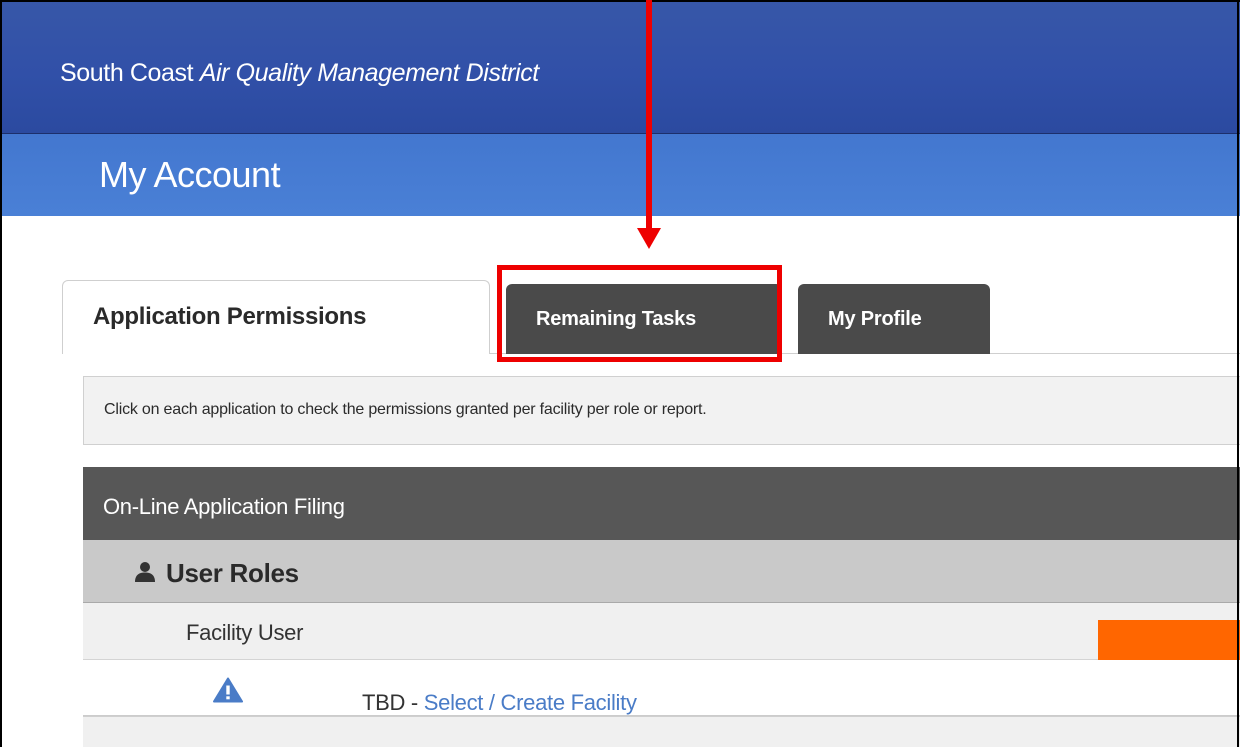 This screenshot has height=747, width=1240. Describe the element at coordinates (1238, 373) in the screenshot. I see `screenshot-right-edge` at that location.